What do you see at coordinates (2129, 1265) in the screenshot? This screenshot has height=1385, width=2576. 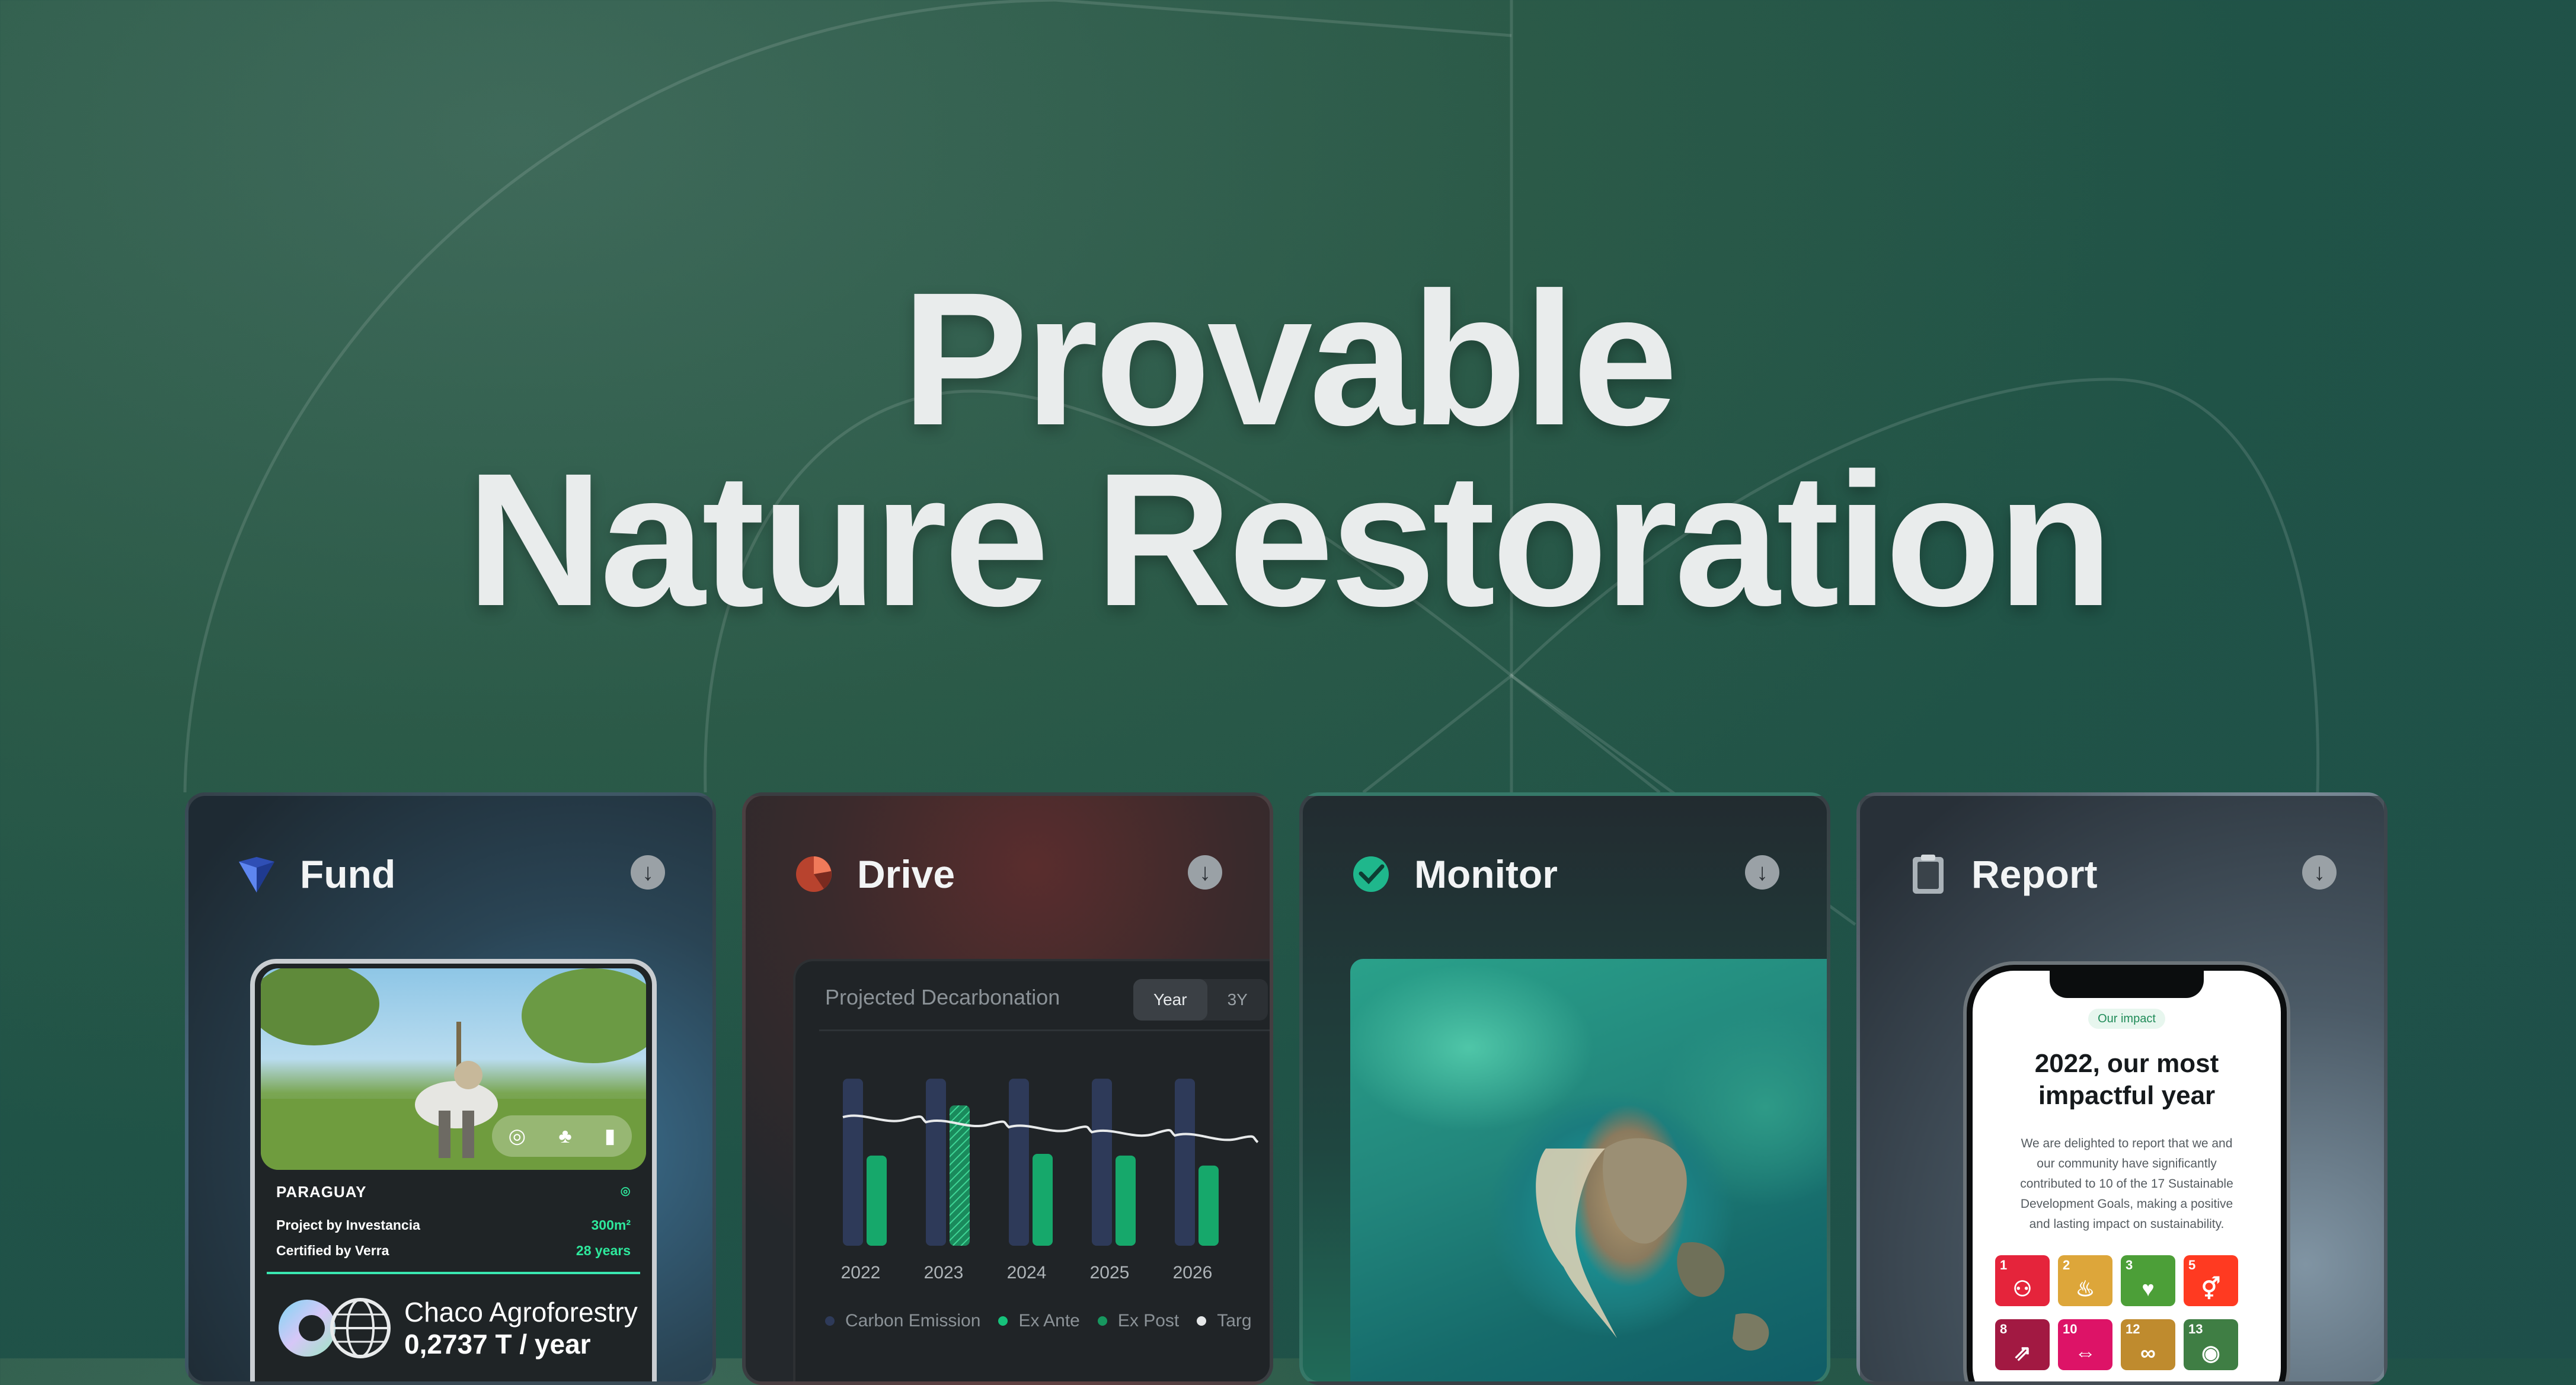 I see `sdg-number: 3` at bounding box center [2129, 1265].